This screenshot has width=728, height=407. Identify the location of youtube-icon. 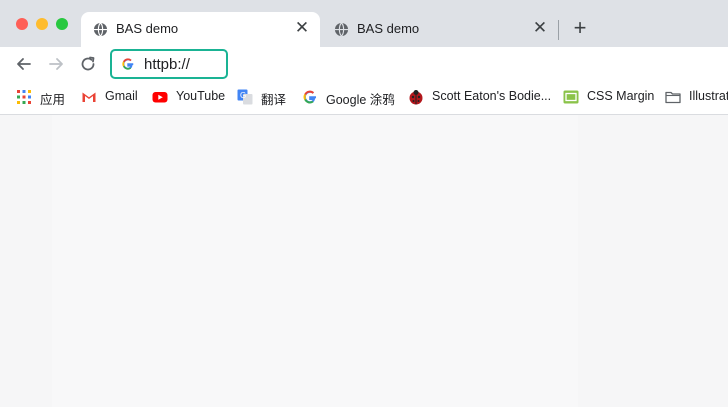
(160, 97).